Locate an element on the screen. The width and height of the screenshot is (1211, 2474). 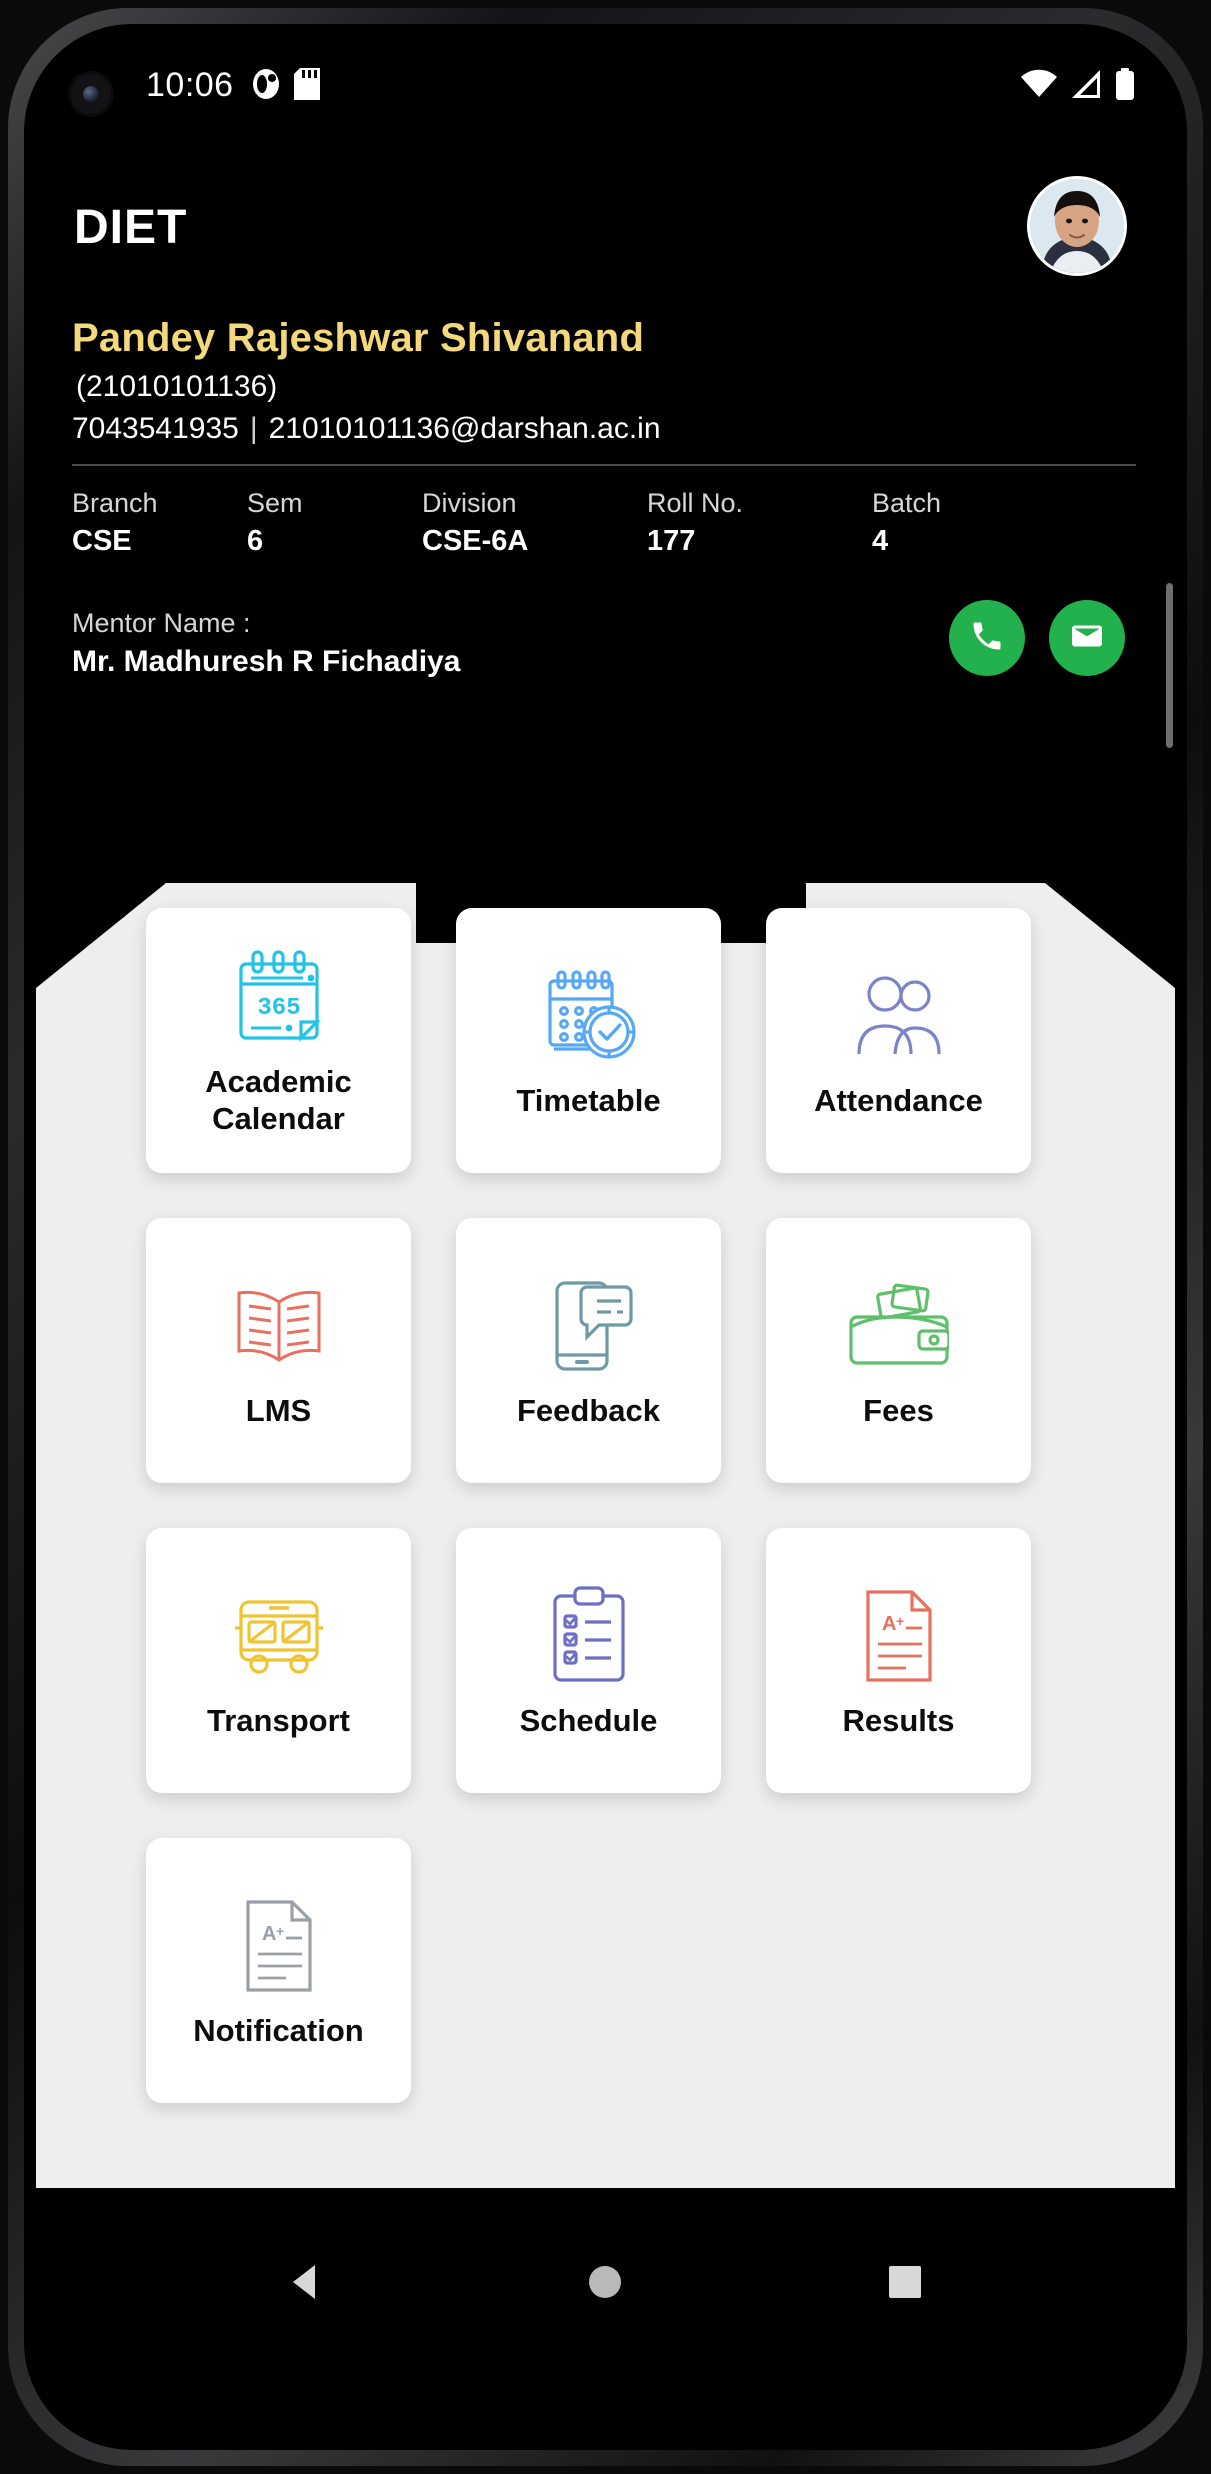
android-navigation-bar is located at coordinates (605, 2312).